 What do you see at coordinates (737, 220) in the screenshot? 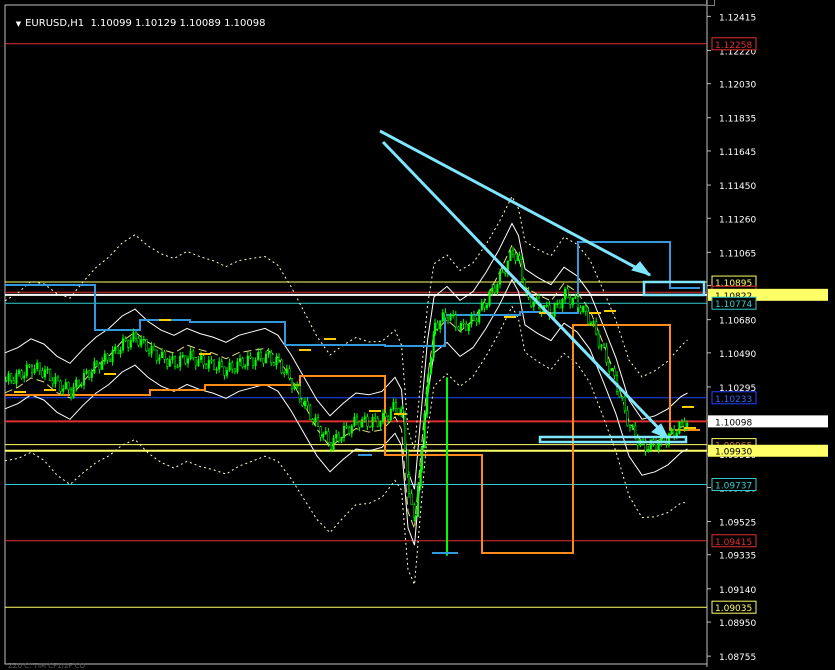
I see `y-tick-label: 1.11260` at bounding box center [737, 220].